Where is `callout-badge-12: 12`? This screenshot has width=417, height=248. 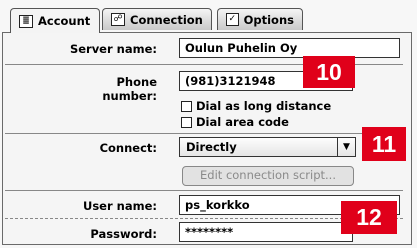
callout-badge-12: 12 is located at coordinates (369, 217).